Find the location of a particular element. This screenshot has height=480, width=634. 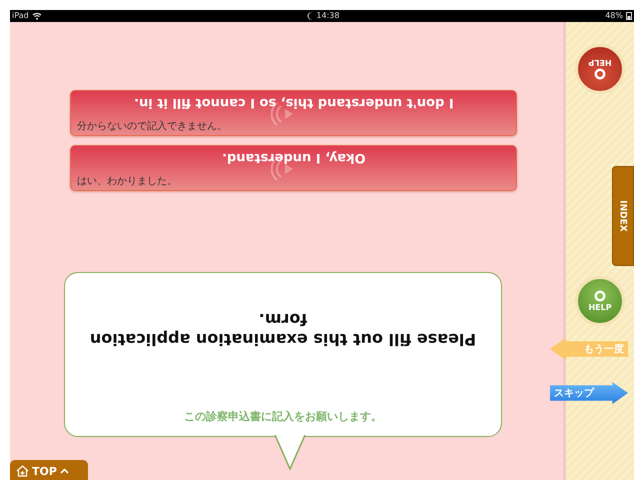

device-name: iPad is located at coordinates (20, 16).